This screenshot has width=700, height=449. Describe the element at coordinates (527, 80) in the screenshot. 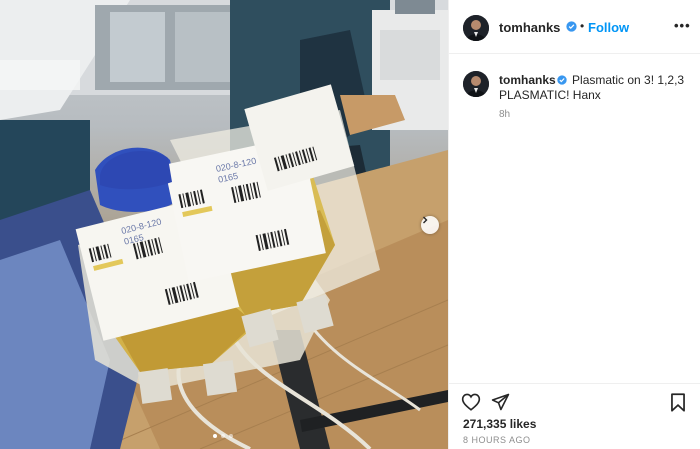

I see `caption-username: tomhanks` at that location.